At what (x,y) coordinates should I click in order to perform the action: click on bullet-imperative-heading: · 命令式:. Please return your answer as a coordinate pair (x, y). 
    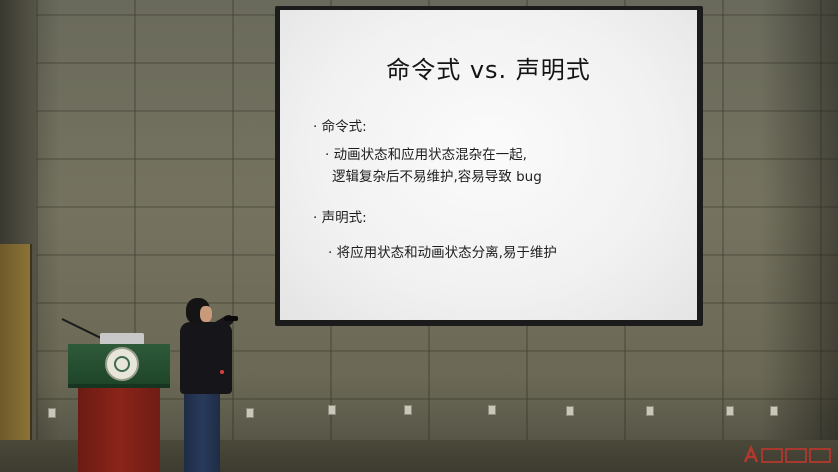
    Looking at the image, I should click on (340, 127).